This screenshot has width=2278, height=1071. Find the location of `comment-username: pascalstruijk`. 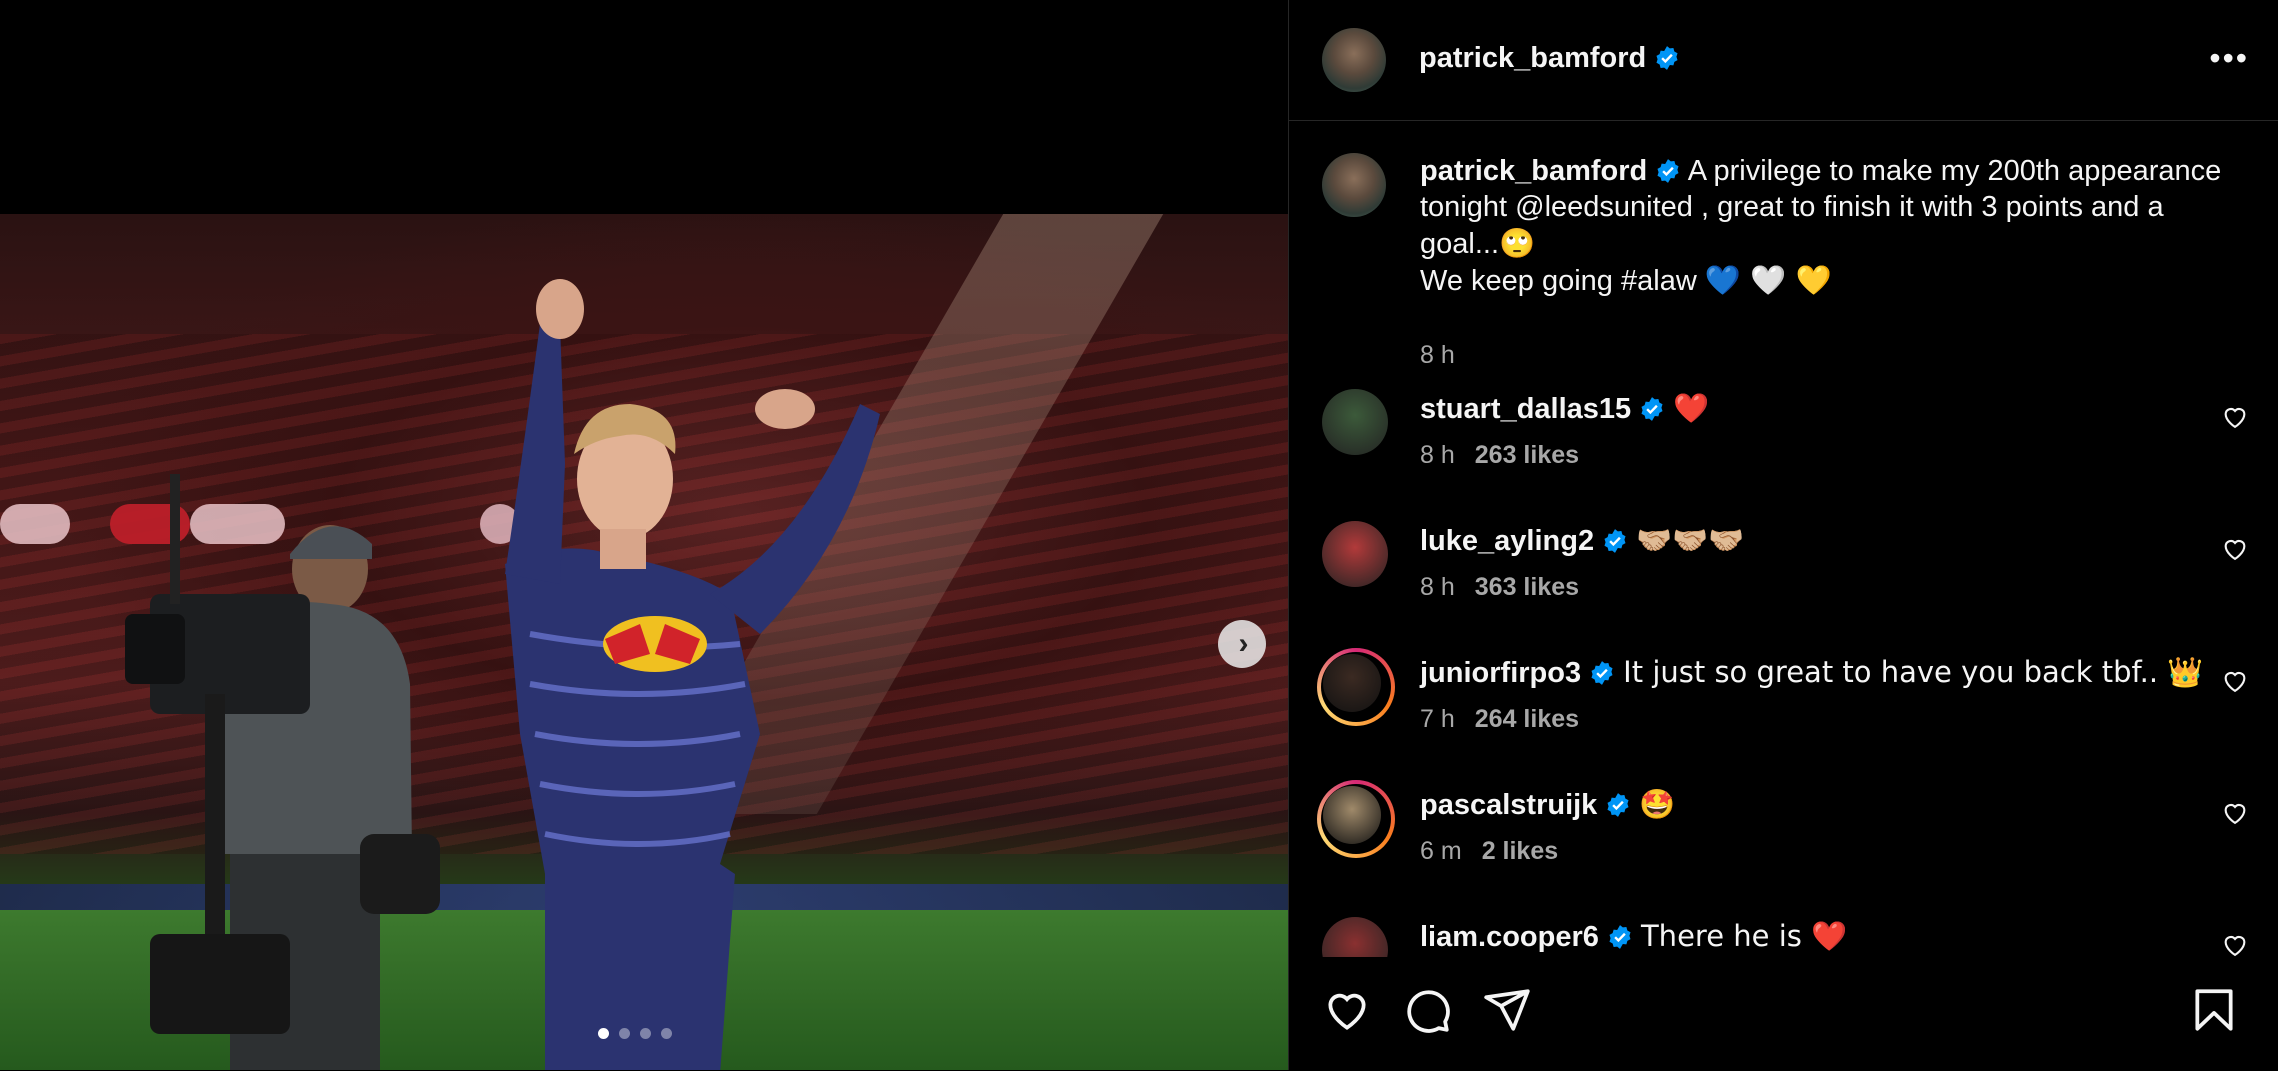

comment-username: pascalstruijk is located at coordinates (1508, 805).